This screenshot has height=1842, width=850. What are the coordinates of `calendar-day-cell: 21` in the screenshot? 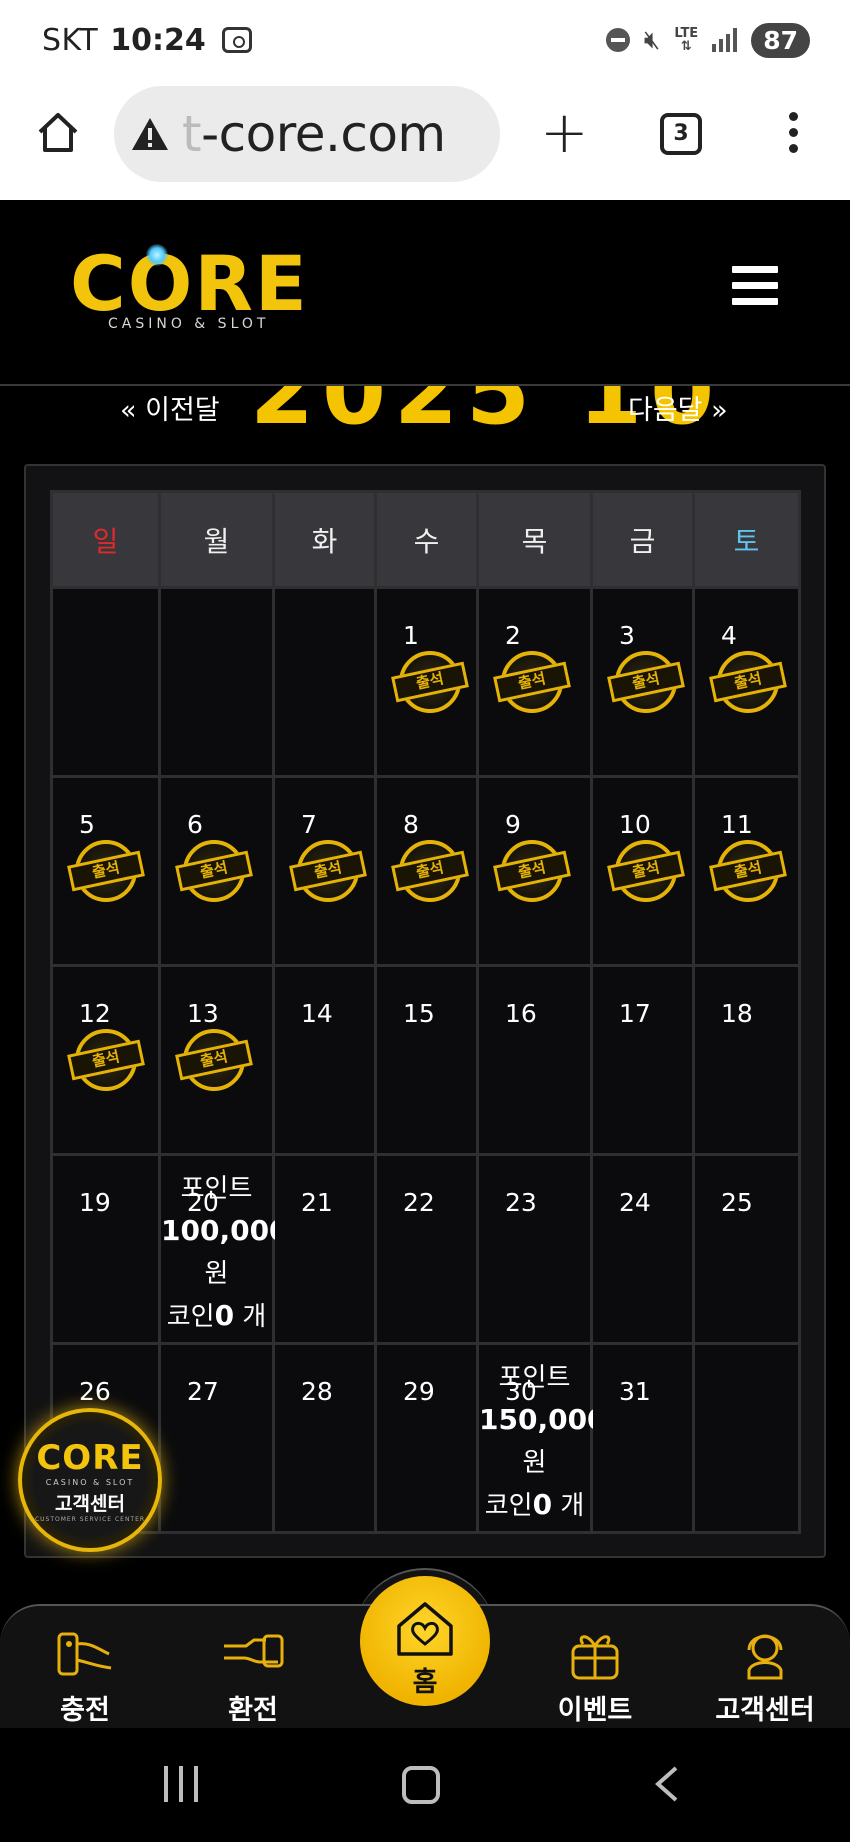 It's located at (324, 1249).